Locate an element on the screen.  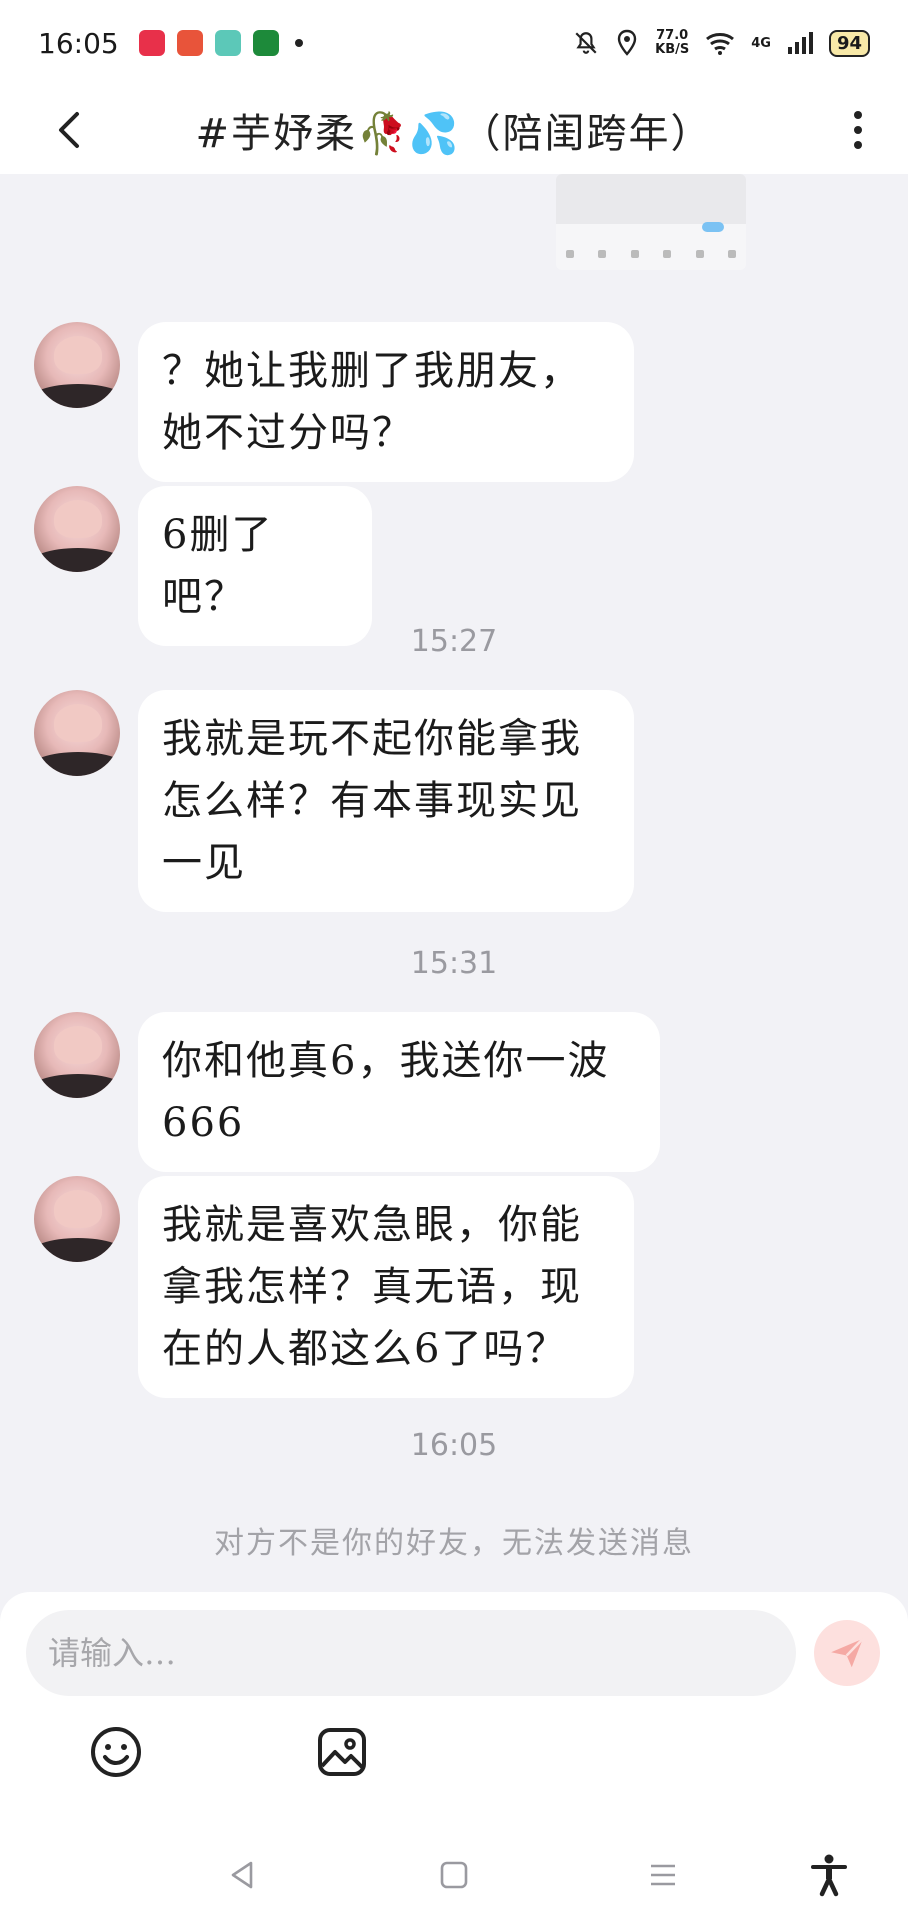
thumbnail-toolbar is located at coordinates (651, 254).